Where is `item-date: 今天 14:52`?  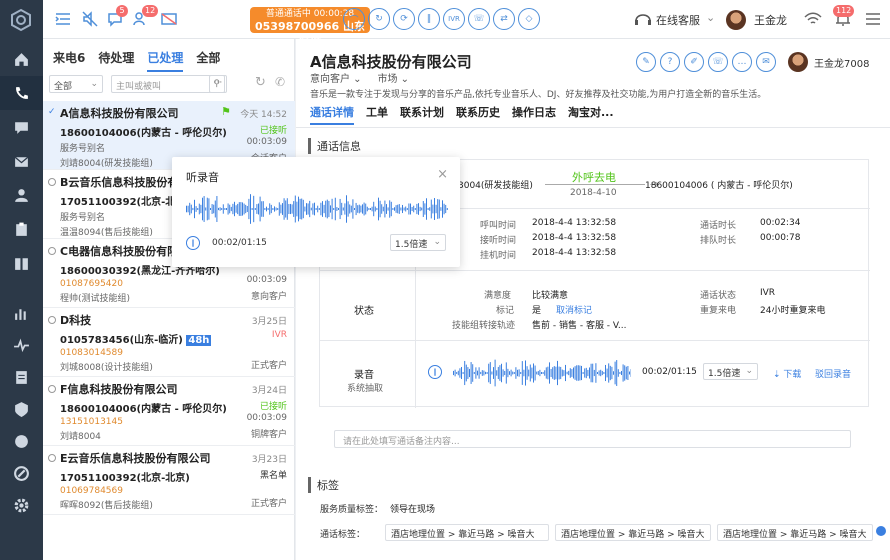 item-date: 今天 14:52 is located at coordinates (263, 115).